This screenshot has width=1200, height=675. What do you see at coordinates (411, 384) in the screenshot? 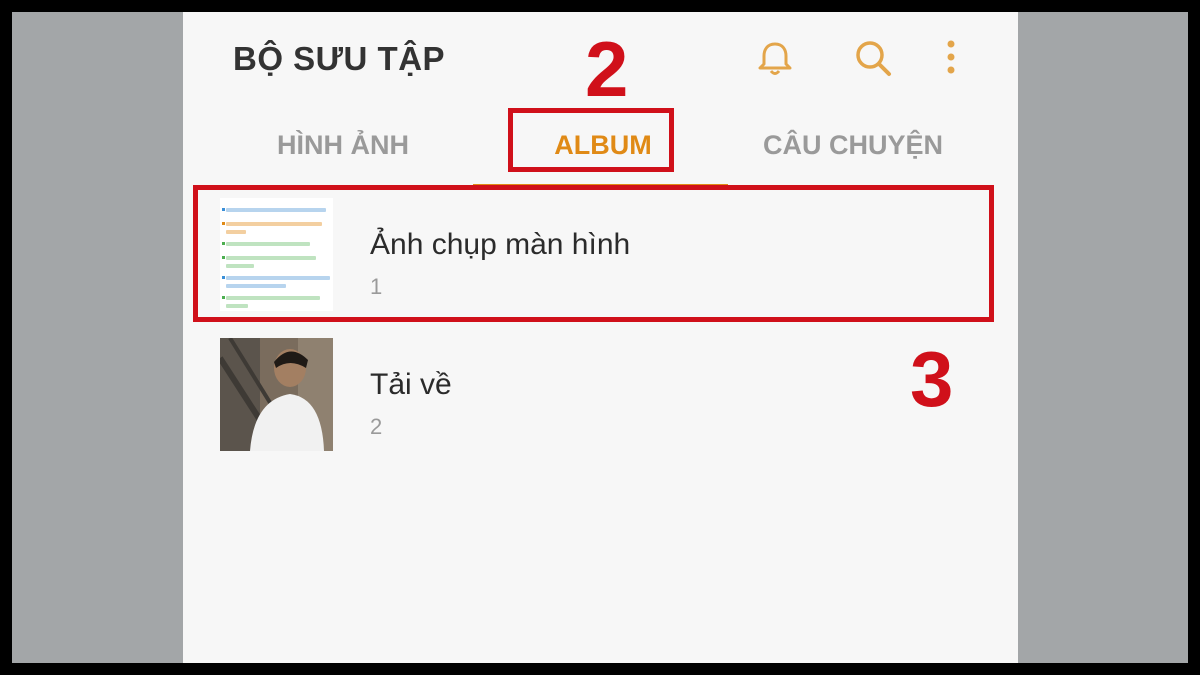
I see `album-name: Tải về` at bounding box center [411, 384].